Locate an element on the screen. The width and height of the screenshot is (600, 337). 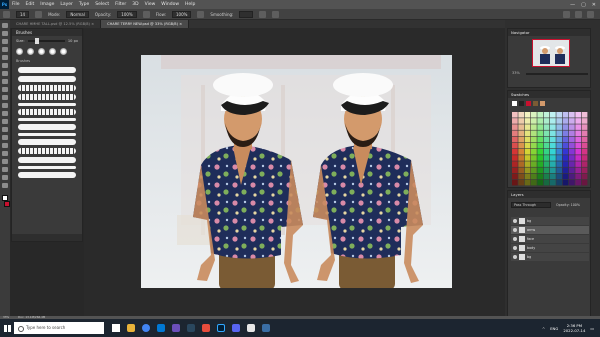
navigator-thumbnail is located at coordinates (551, 53).